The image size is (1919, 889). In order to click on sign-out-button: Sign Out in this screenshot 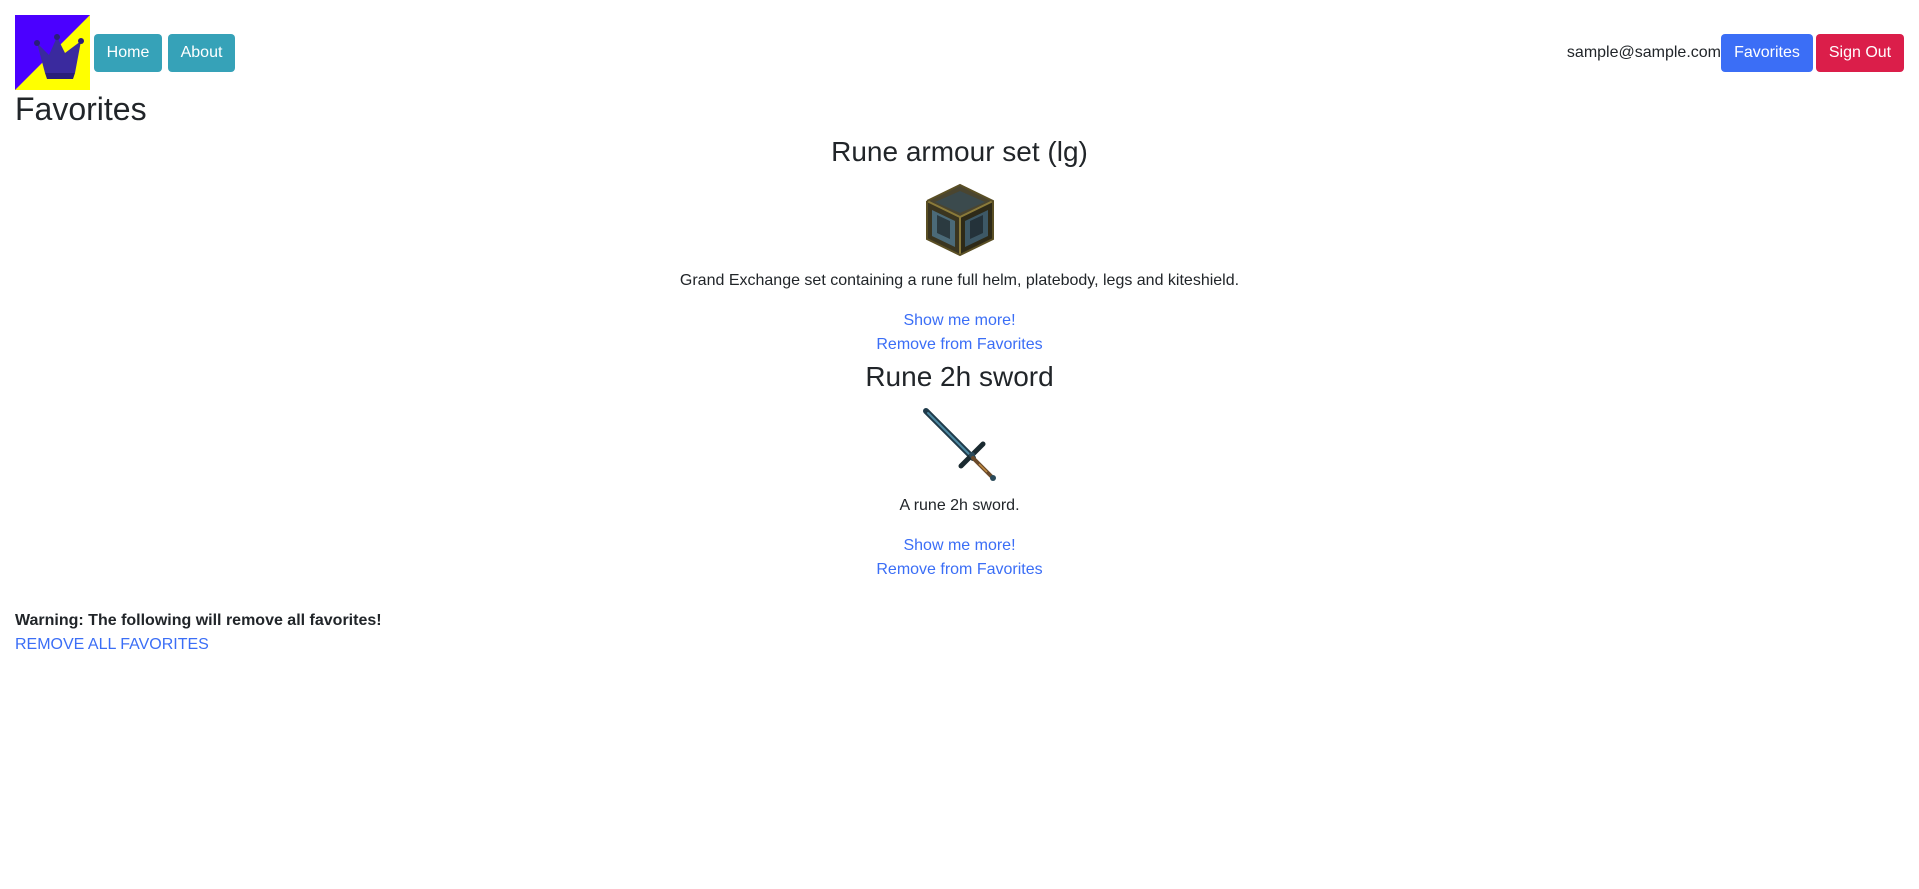, I will do `click(1860, 53)`.